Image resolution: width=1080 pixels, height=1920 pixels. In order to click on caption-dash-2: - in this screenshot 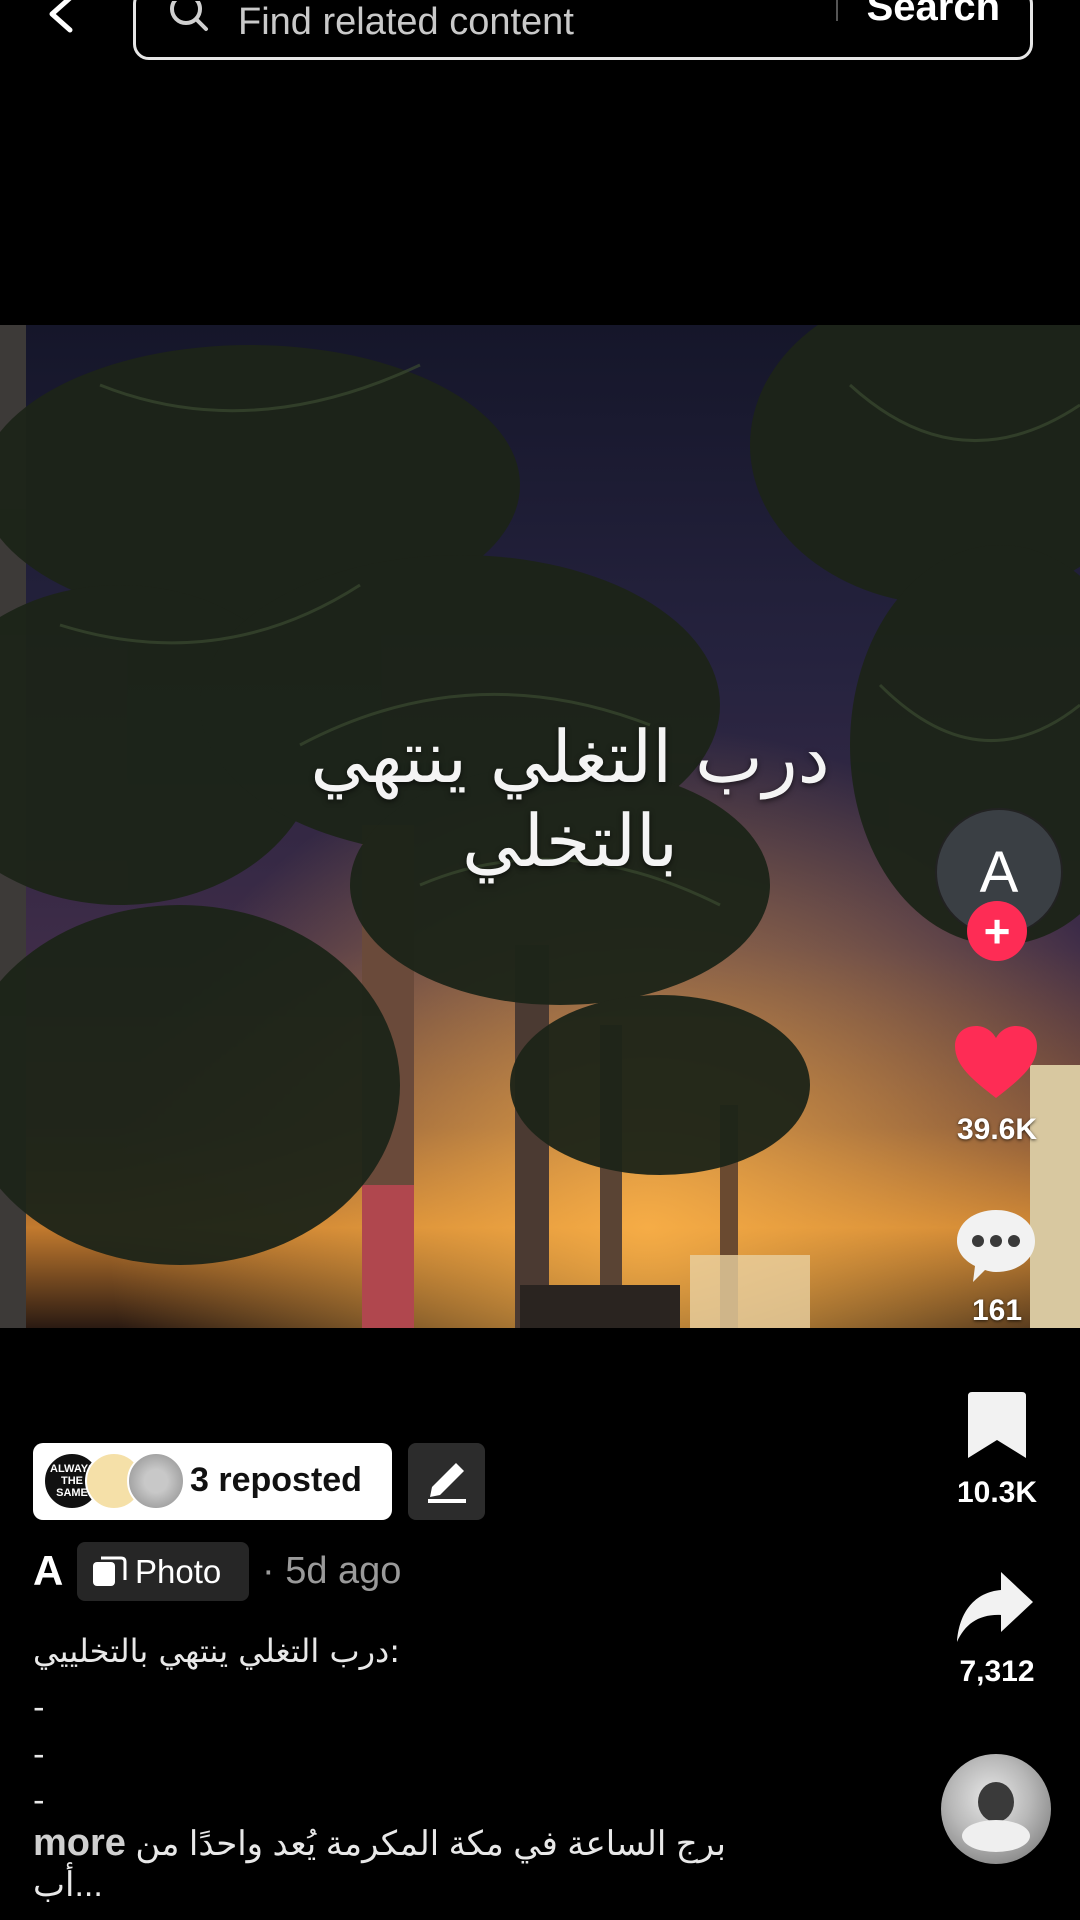, I will do `click(39, 1754)`.